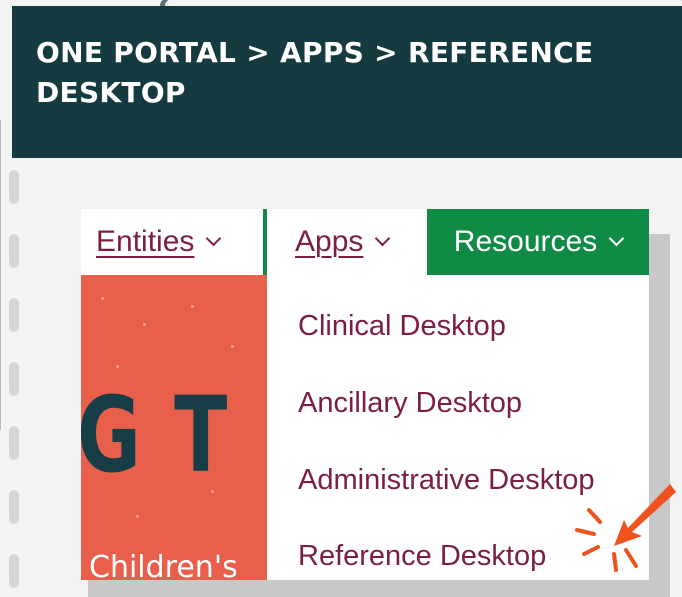 This screenshot has height=597, width=682. I want to click on nav-item-apps-label: Apps, so click(329, 241).